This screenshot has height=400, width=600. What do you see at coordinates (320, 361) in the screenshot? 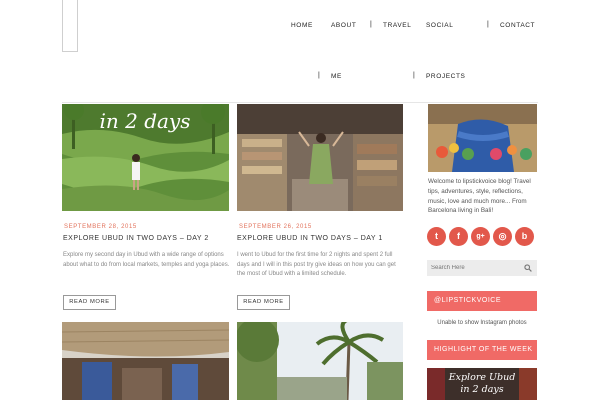
I see `post-image-palm-street` at bounding box center [320, 361].